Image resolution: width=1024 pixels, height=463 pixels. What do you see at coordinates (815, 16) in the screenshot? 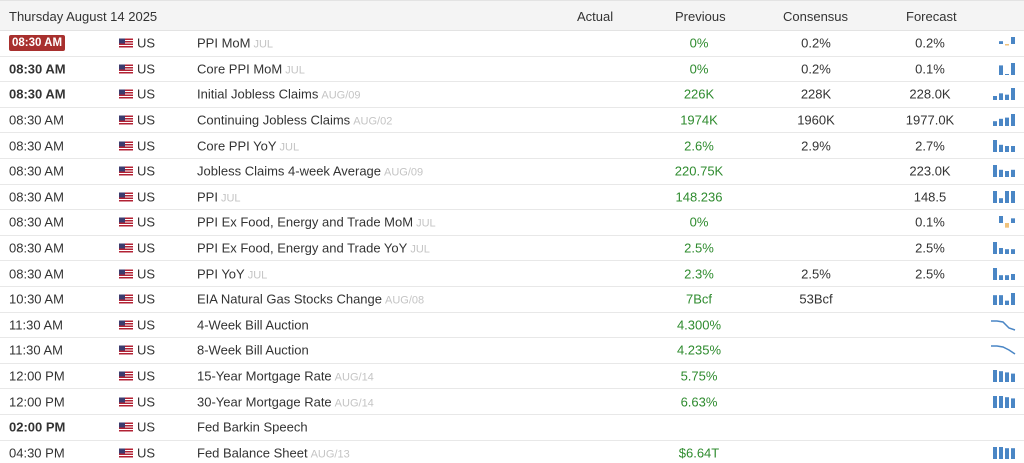
I see `consensus-header: Consensus` at bounding box center [815, 16].